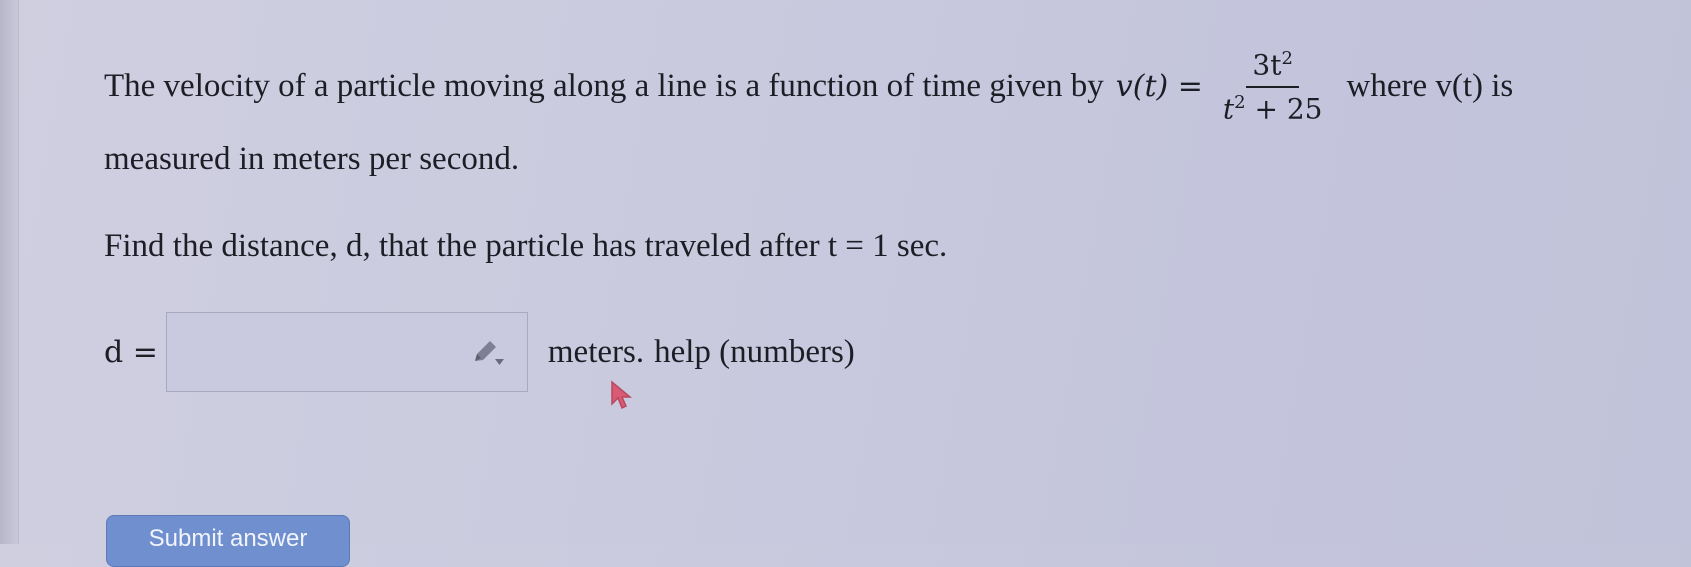  What do you see at coordinates (312, 158) in the screenshot?
I see `problem-line-2: measured in meters per second.` at bounding box center [312, 158].